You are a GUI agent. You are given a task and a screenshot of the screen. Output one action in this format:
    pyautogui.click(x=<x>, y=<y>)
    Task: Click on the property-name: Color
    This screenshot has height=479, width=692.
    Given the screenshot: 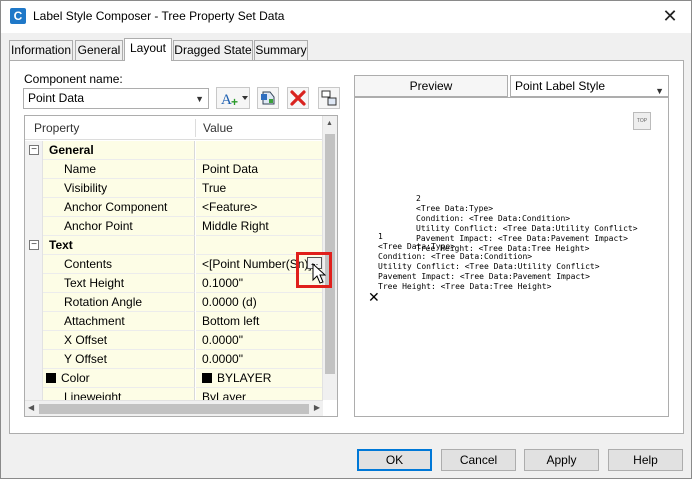 What is the action you would take?
    pyautogui.click(x=75, y=378)
    